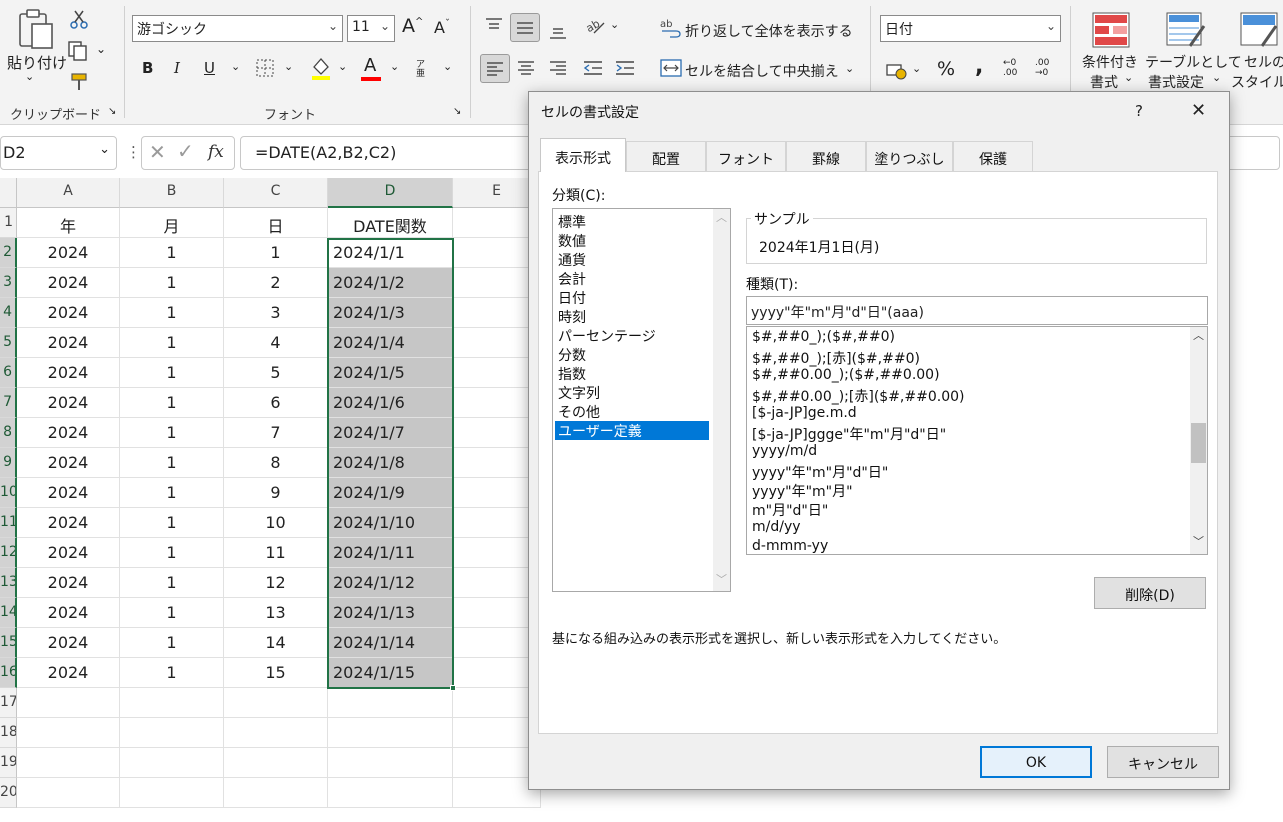 Image resolution: width=1283 pixels, height=822 pixels. Describe the element at coordinates (847, 433) in the screenshot. I see `format-item: [$-ja-JP]ggge"年"m"月"d"日"` at that location.